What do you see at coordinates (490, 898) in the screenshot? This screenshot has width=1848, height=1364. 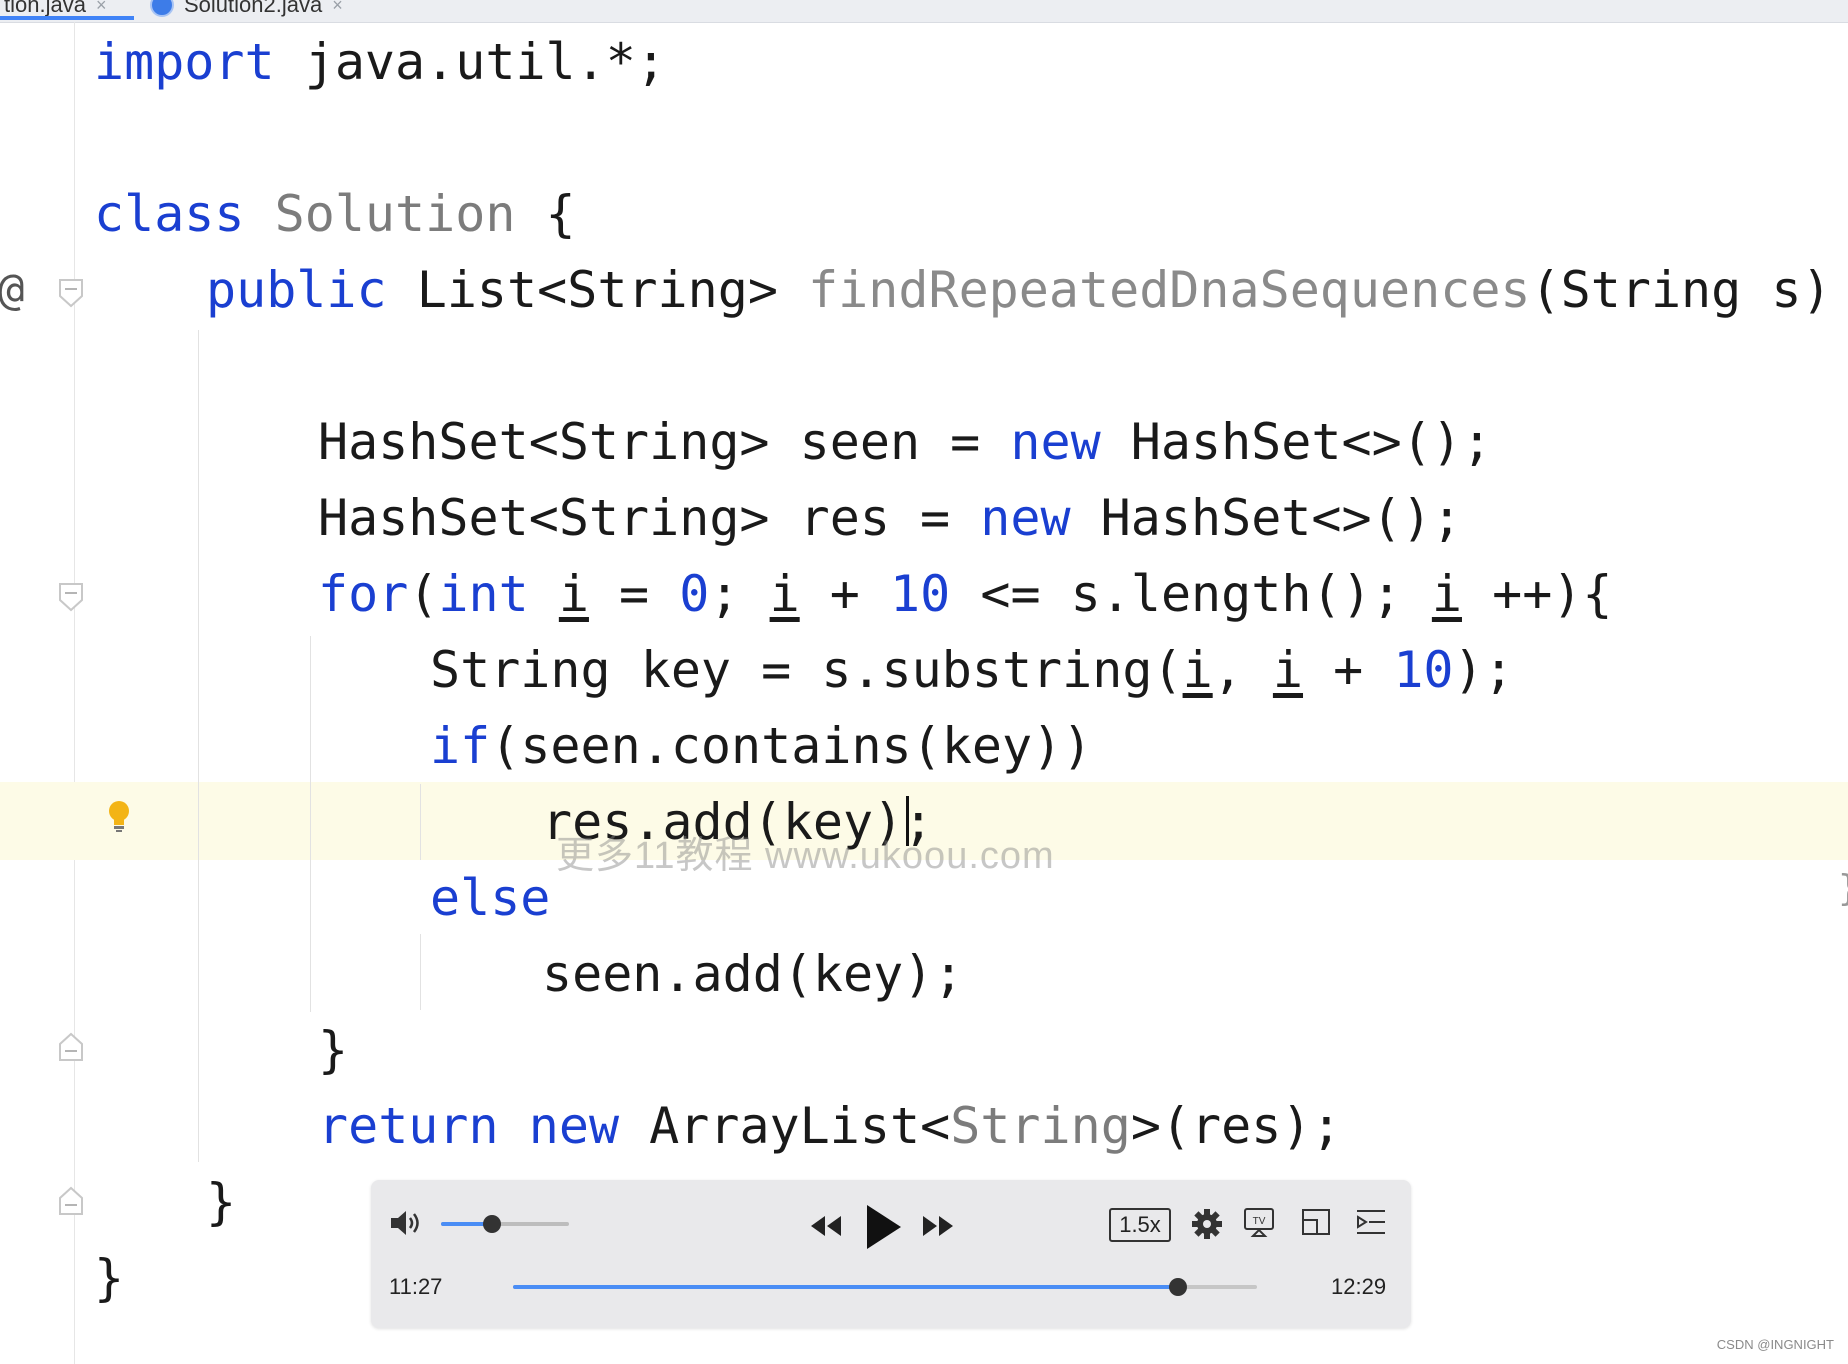 I see `code-line-12: else` at bounding box center [490, 898].